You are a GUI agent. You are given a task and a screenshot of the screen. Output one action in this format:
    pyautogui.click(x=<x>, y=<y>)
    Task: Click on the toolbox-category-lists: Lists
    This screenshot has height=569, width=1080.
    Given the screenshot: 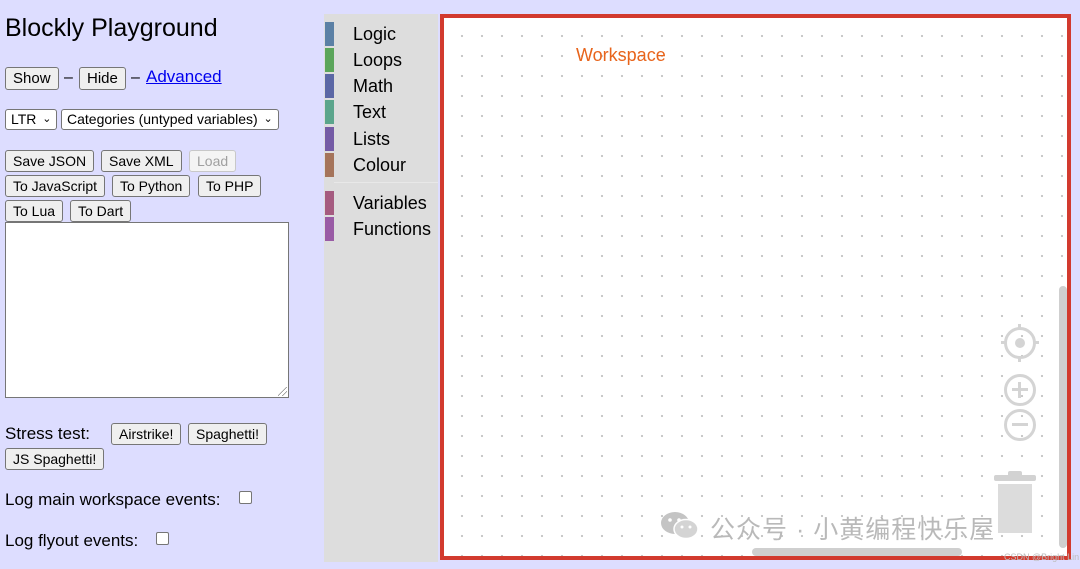 What is the action you would take?
    pyautogui.click(x=381, y=139)
    